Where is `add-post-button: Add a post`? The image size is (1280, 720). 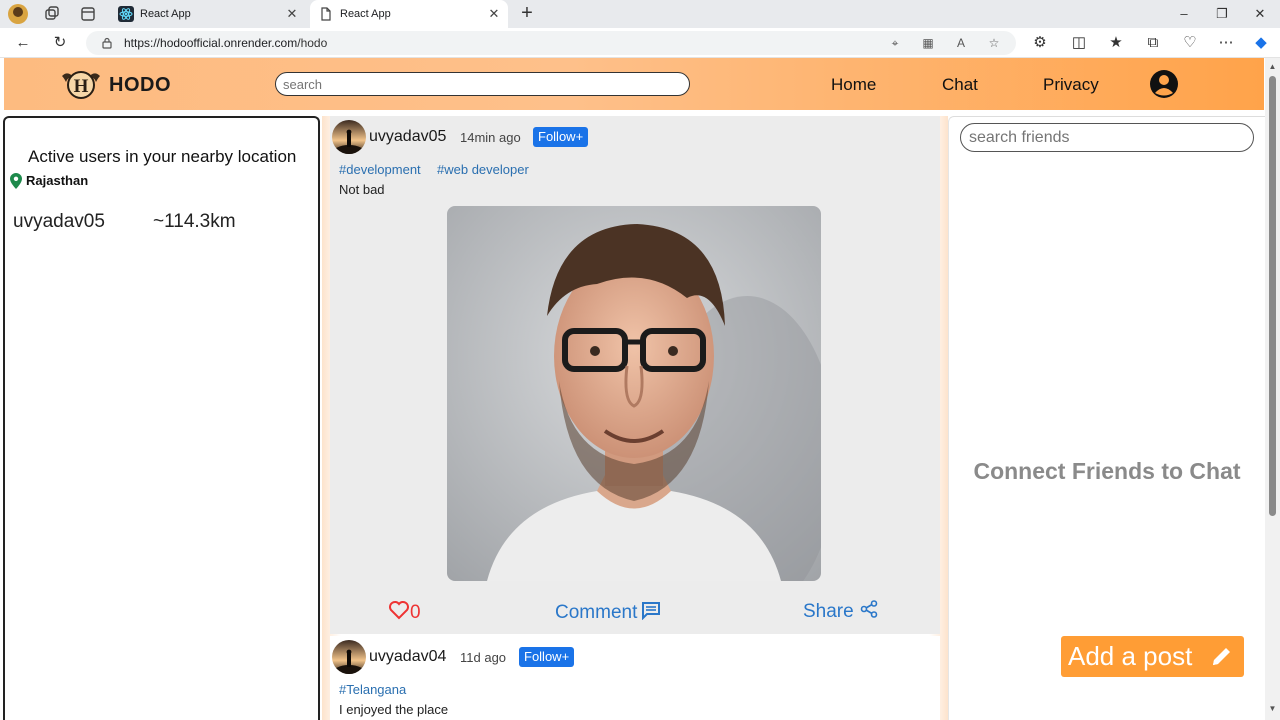
add-post-button: Add a post is located at coordinates (1152, 656).